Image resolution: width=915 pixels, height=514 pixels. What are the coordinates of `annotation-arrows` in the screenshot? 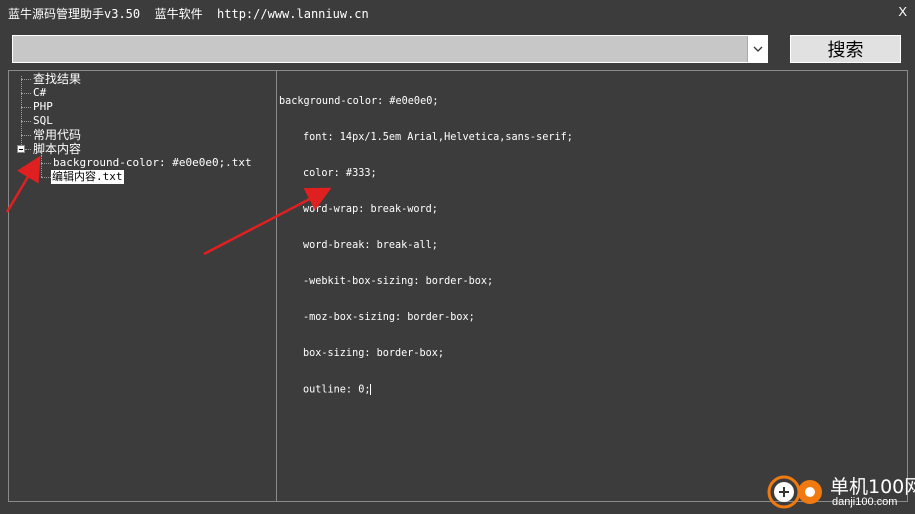 It's located at (168, 205).